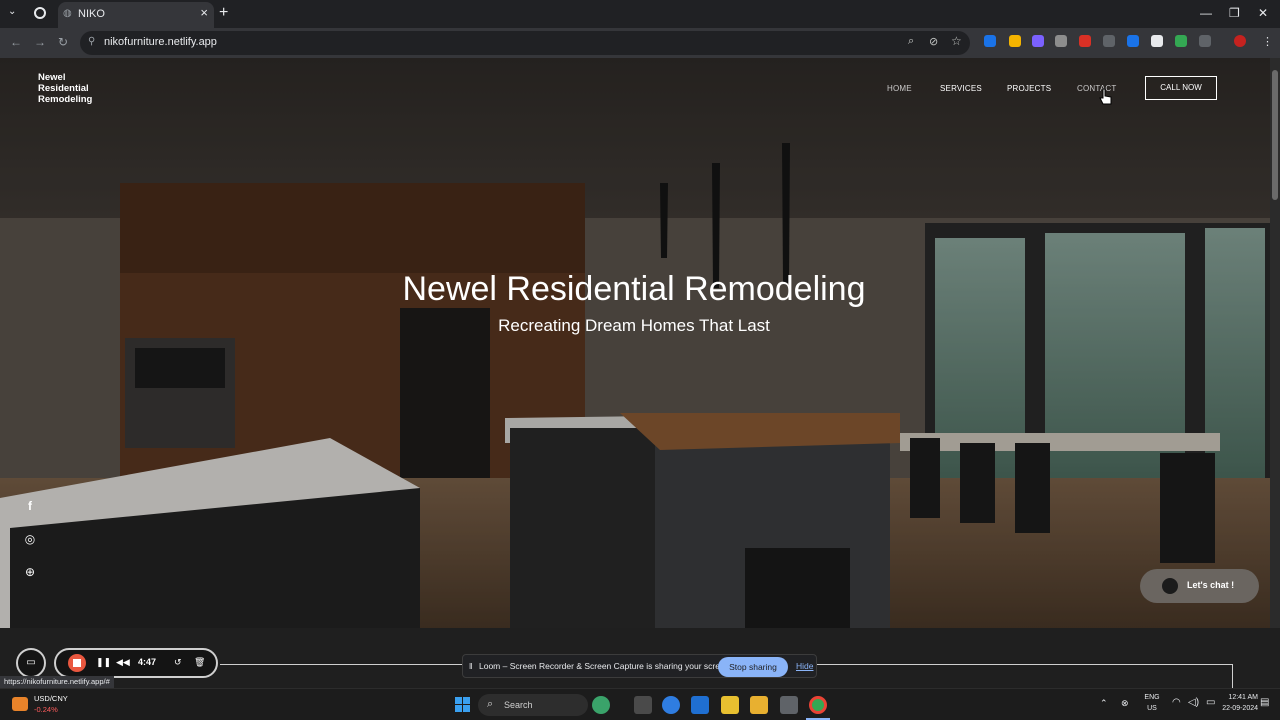 The width and height of the screenshot is (1280, 720). What do you see at coordinates (1232, 676) in the screenshot?
I see `divider-line` at bounding box center [1232, 676].